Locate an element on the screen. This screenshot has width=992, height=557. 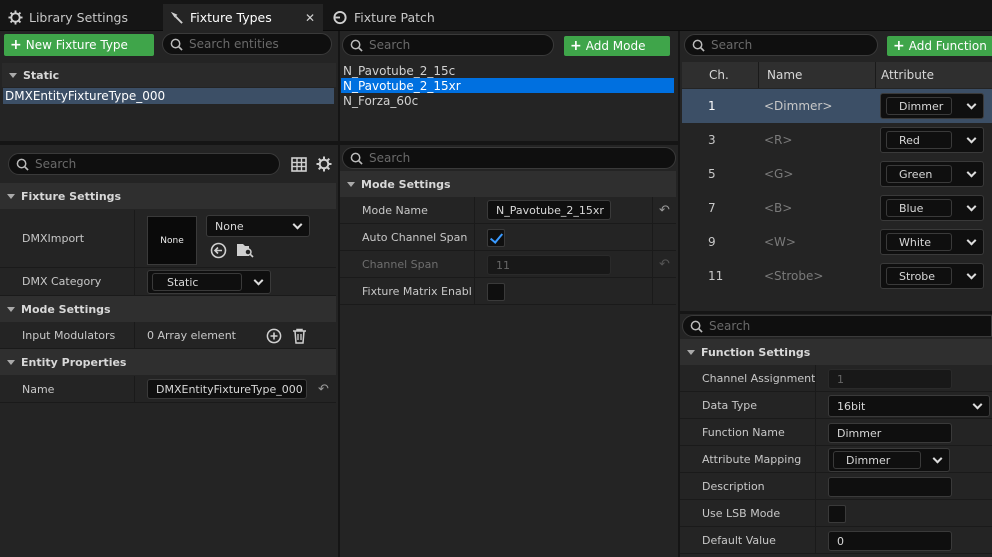
field-value: Dimmer is located at coordinates (859, 433).